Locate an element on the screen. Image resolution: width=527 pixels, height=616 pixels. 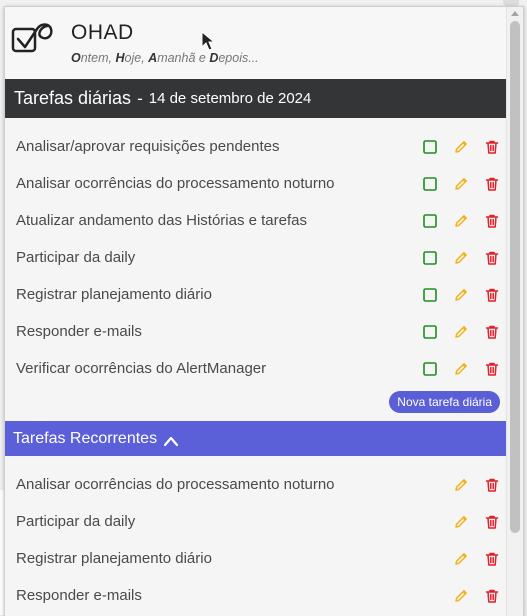
tagline-word: oje, is located at coordinates (136, 58).